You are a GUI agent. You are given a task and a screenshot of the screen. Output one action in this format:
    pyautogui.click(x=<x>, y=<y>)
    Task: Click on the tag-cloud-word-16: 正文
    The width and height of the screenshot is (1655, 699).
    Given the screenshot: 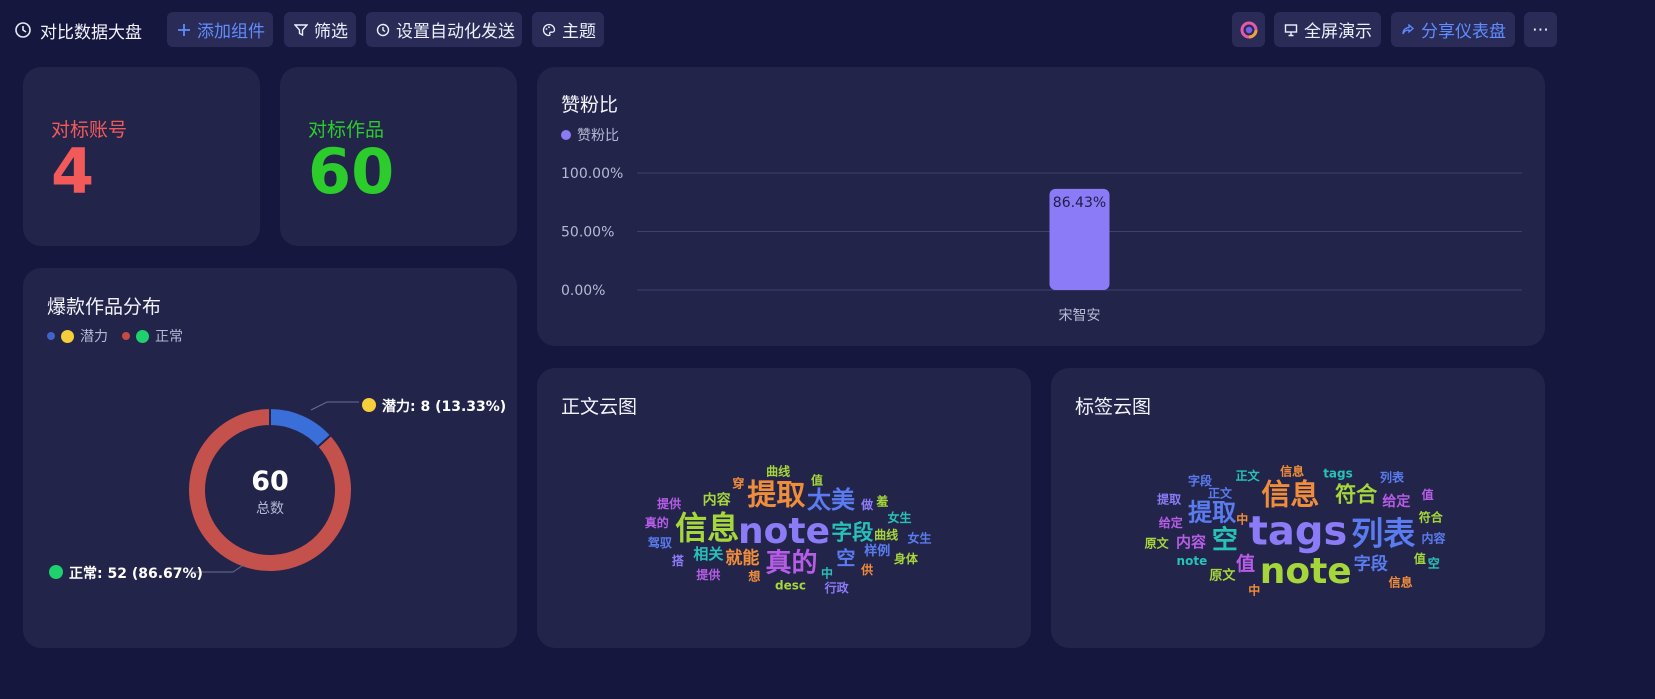 What is the action you would take?
    pyautogui.click(x=1248, y=475)
    